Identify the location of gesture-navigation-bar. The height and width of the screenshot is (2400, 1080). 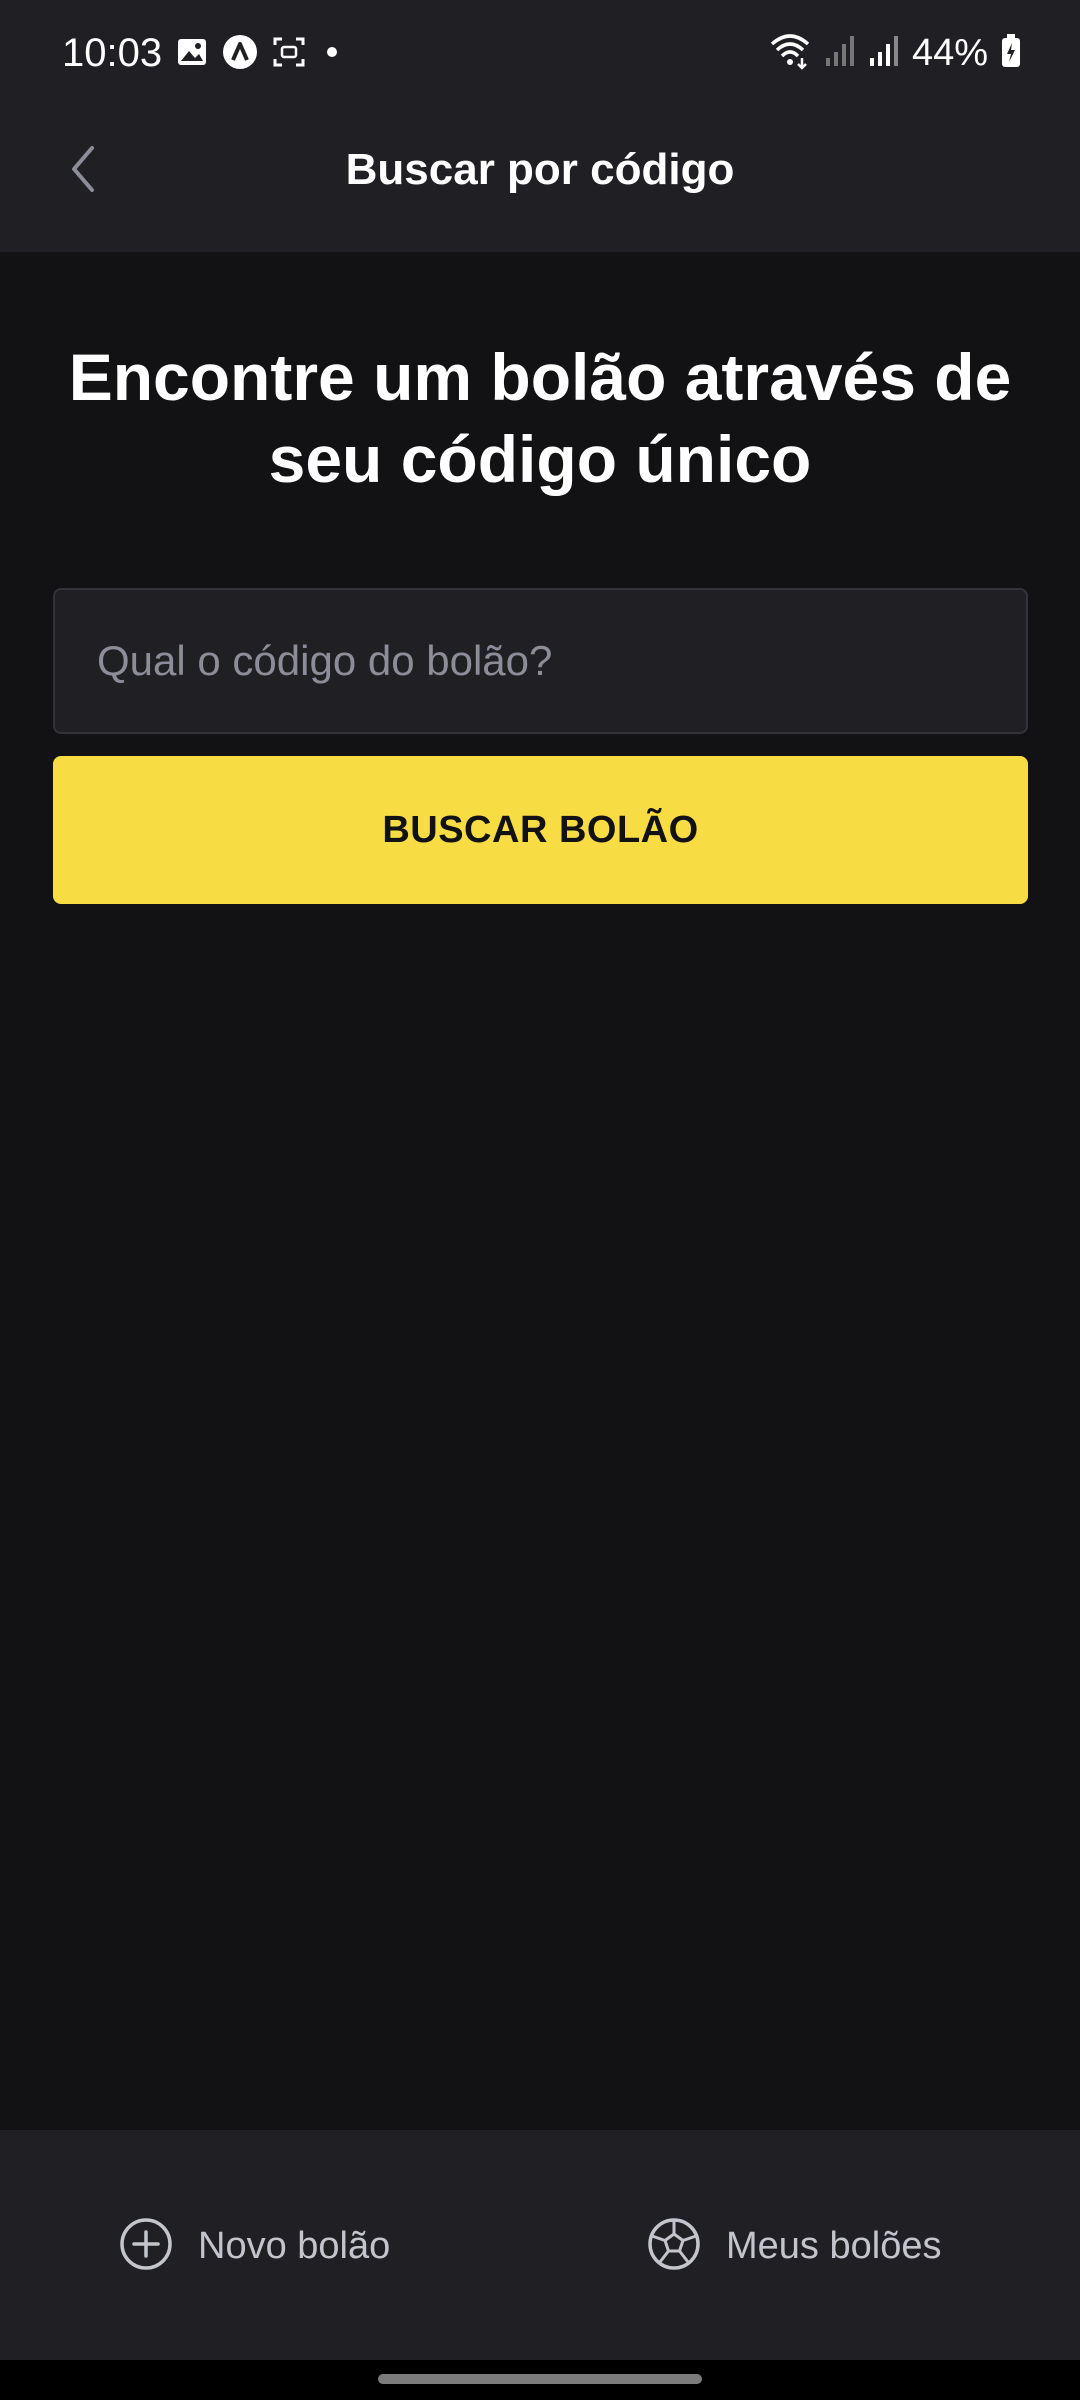
(540, 2380).